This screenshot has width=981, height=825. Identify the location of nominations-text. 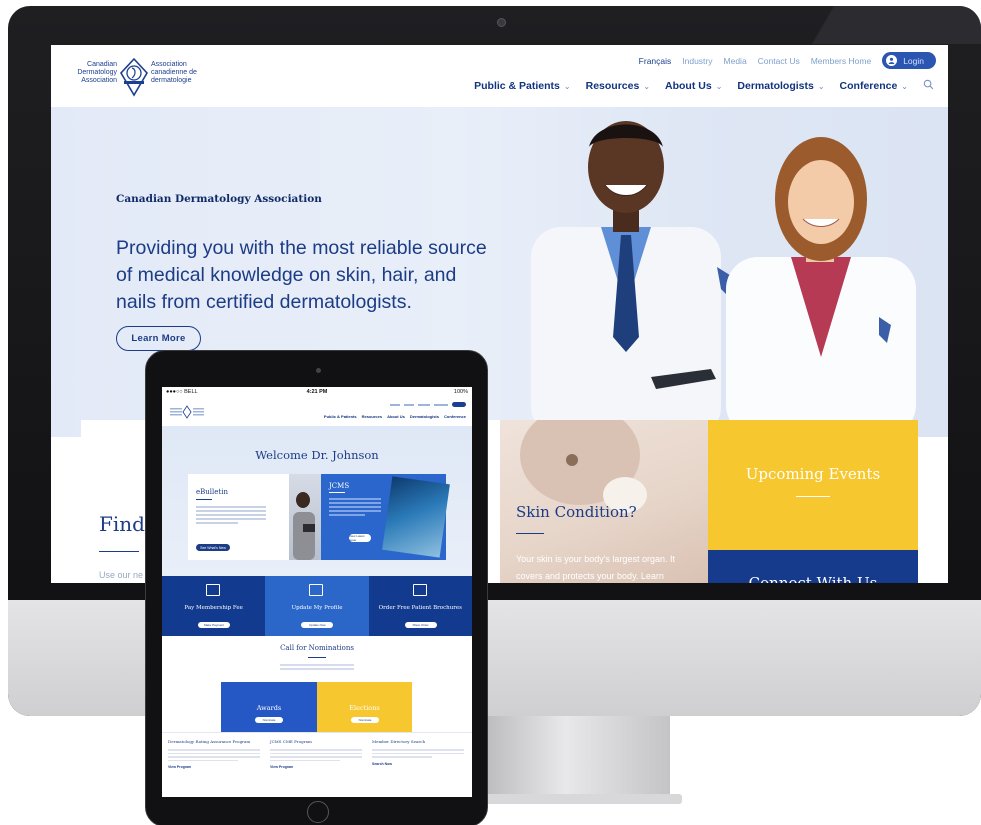
(317, 668).